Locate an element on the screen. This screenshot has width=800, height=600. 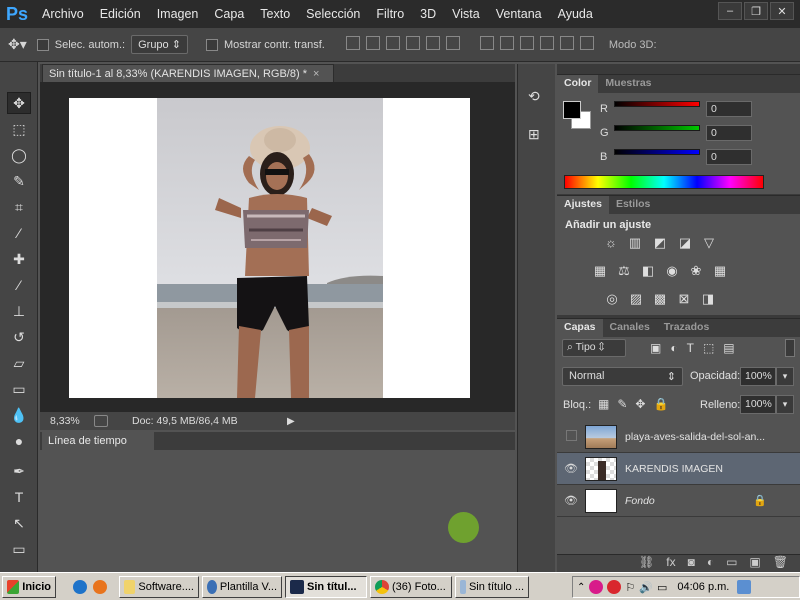
menu-ayuda: Ayuda is located at coordinates (575, 14).